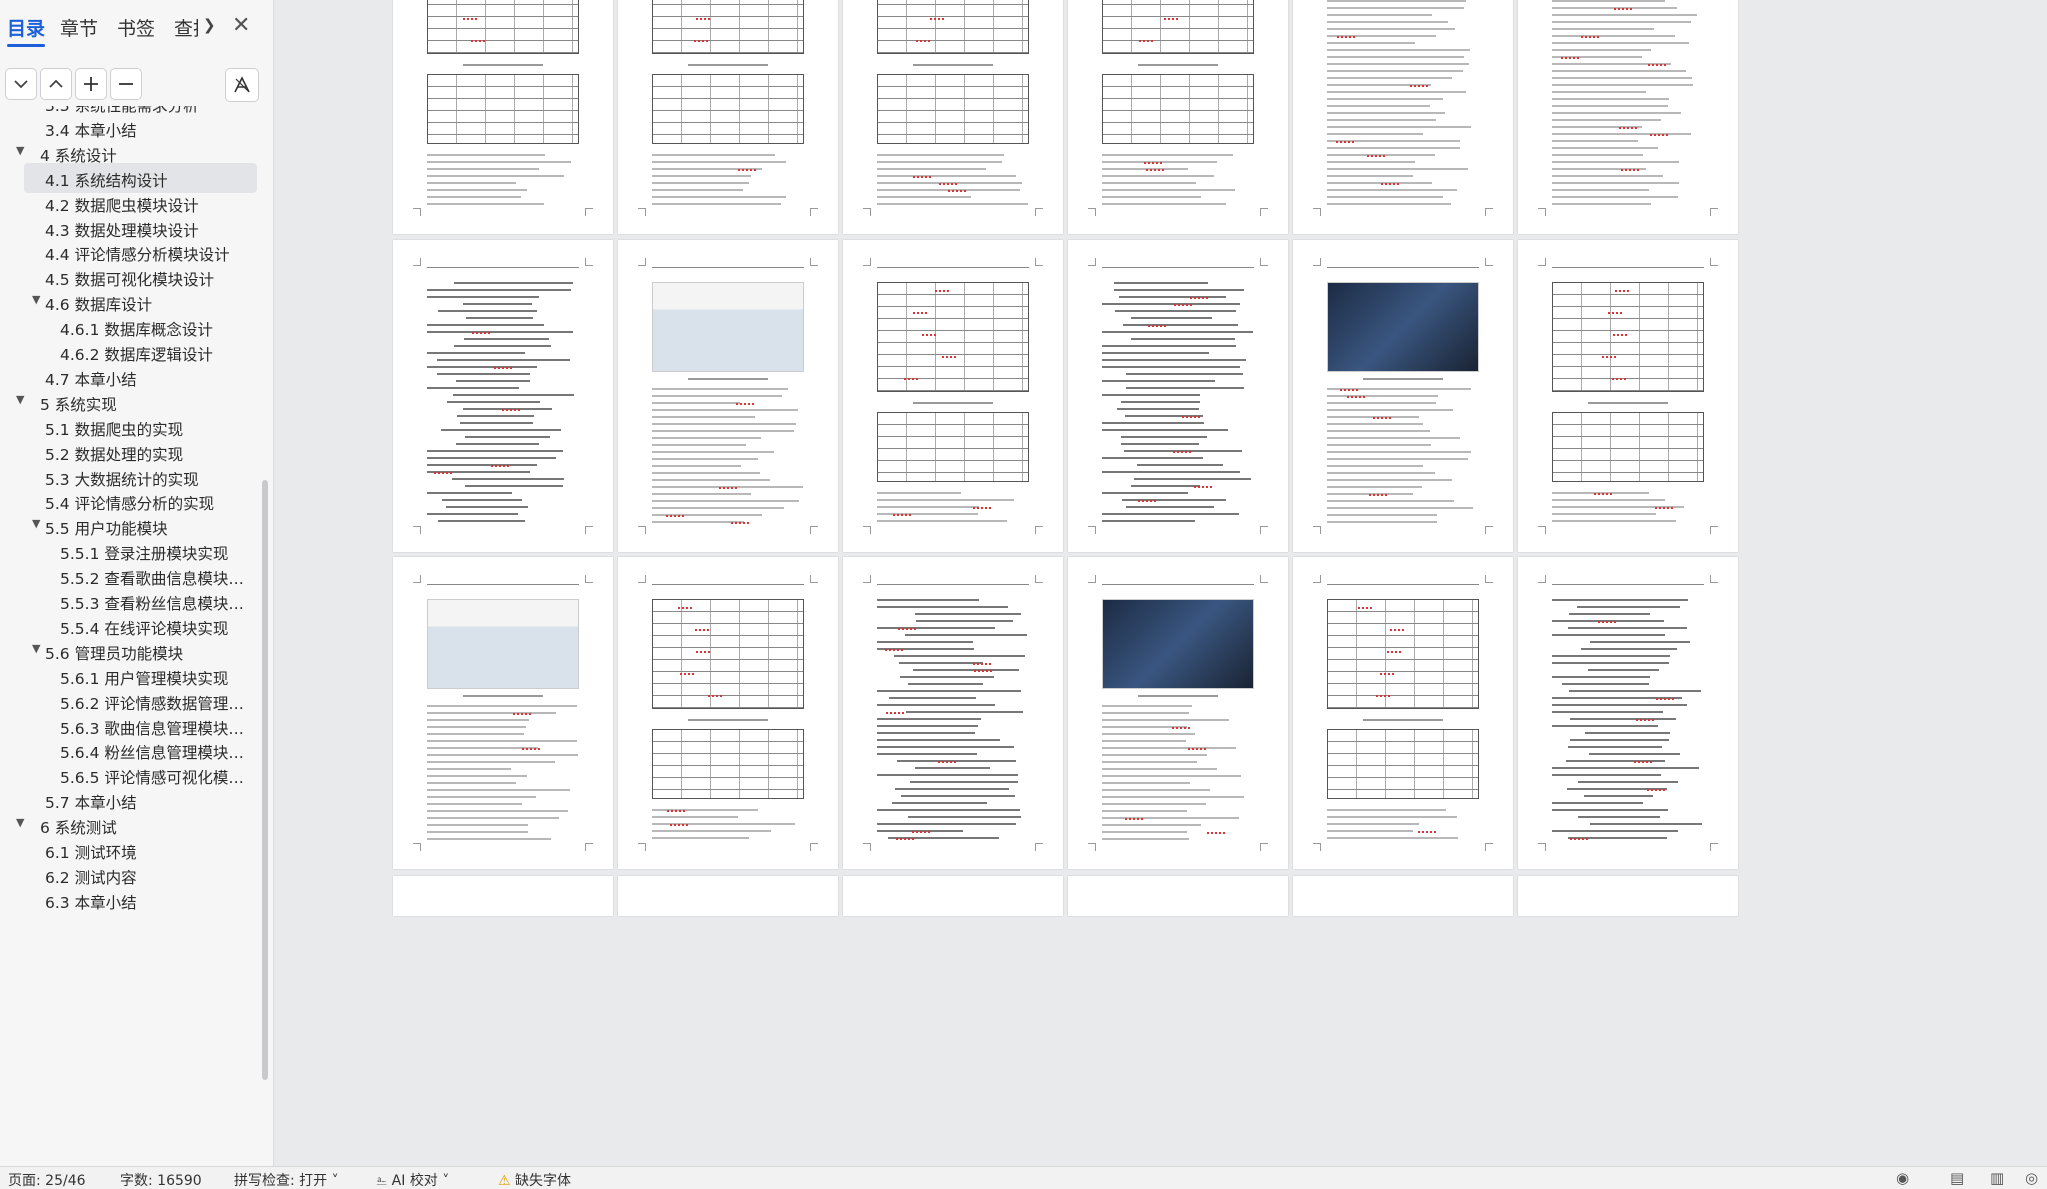 This screenshot has height=1189, width=2047. Describe the element at coordinates (1957, 1178) in the screenshot. I see `page-view-icon: ▤` at that location.